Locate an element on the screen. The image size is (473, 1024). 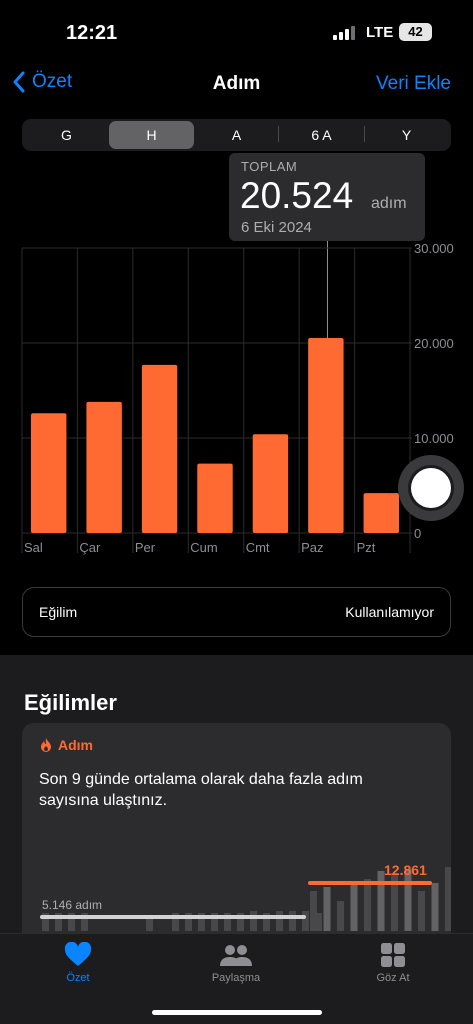
chart-y-tick-label: 20.000 is located at coordinates (434, 343).